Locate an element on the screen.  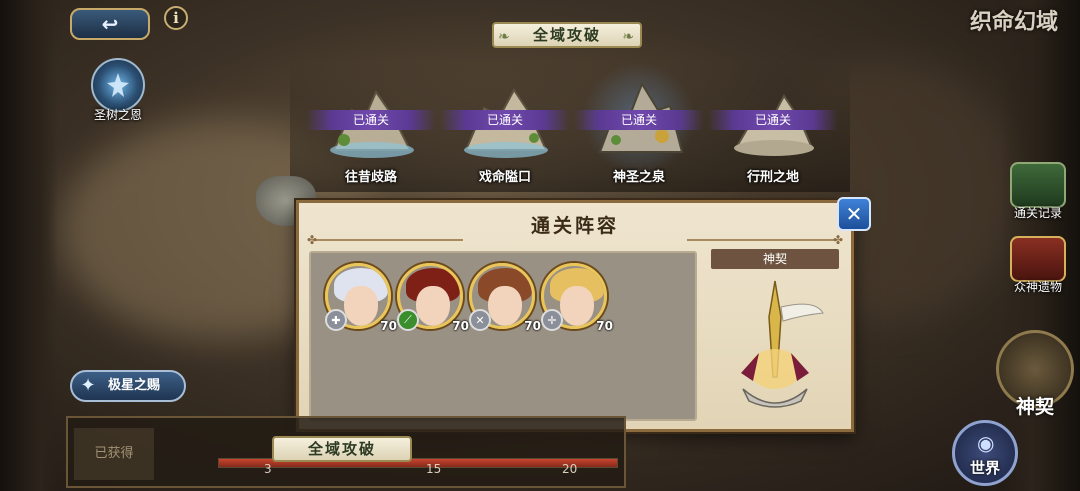
world-label: 世界 is located at coordinates (984, 468).